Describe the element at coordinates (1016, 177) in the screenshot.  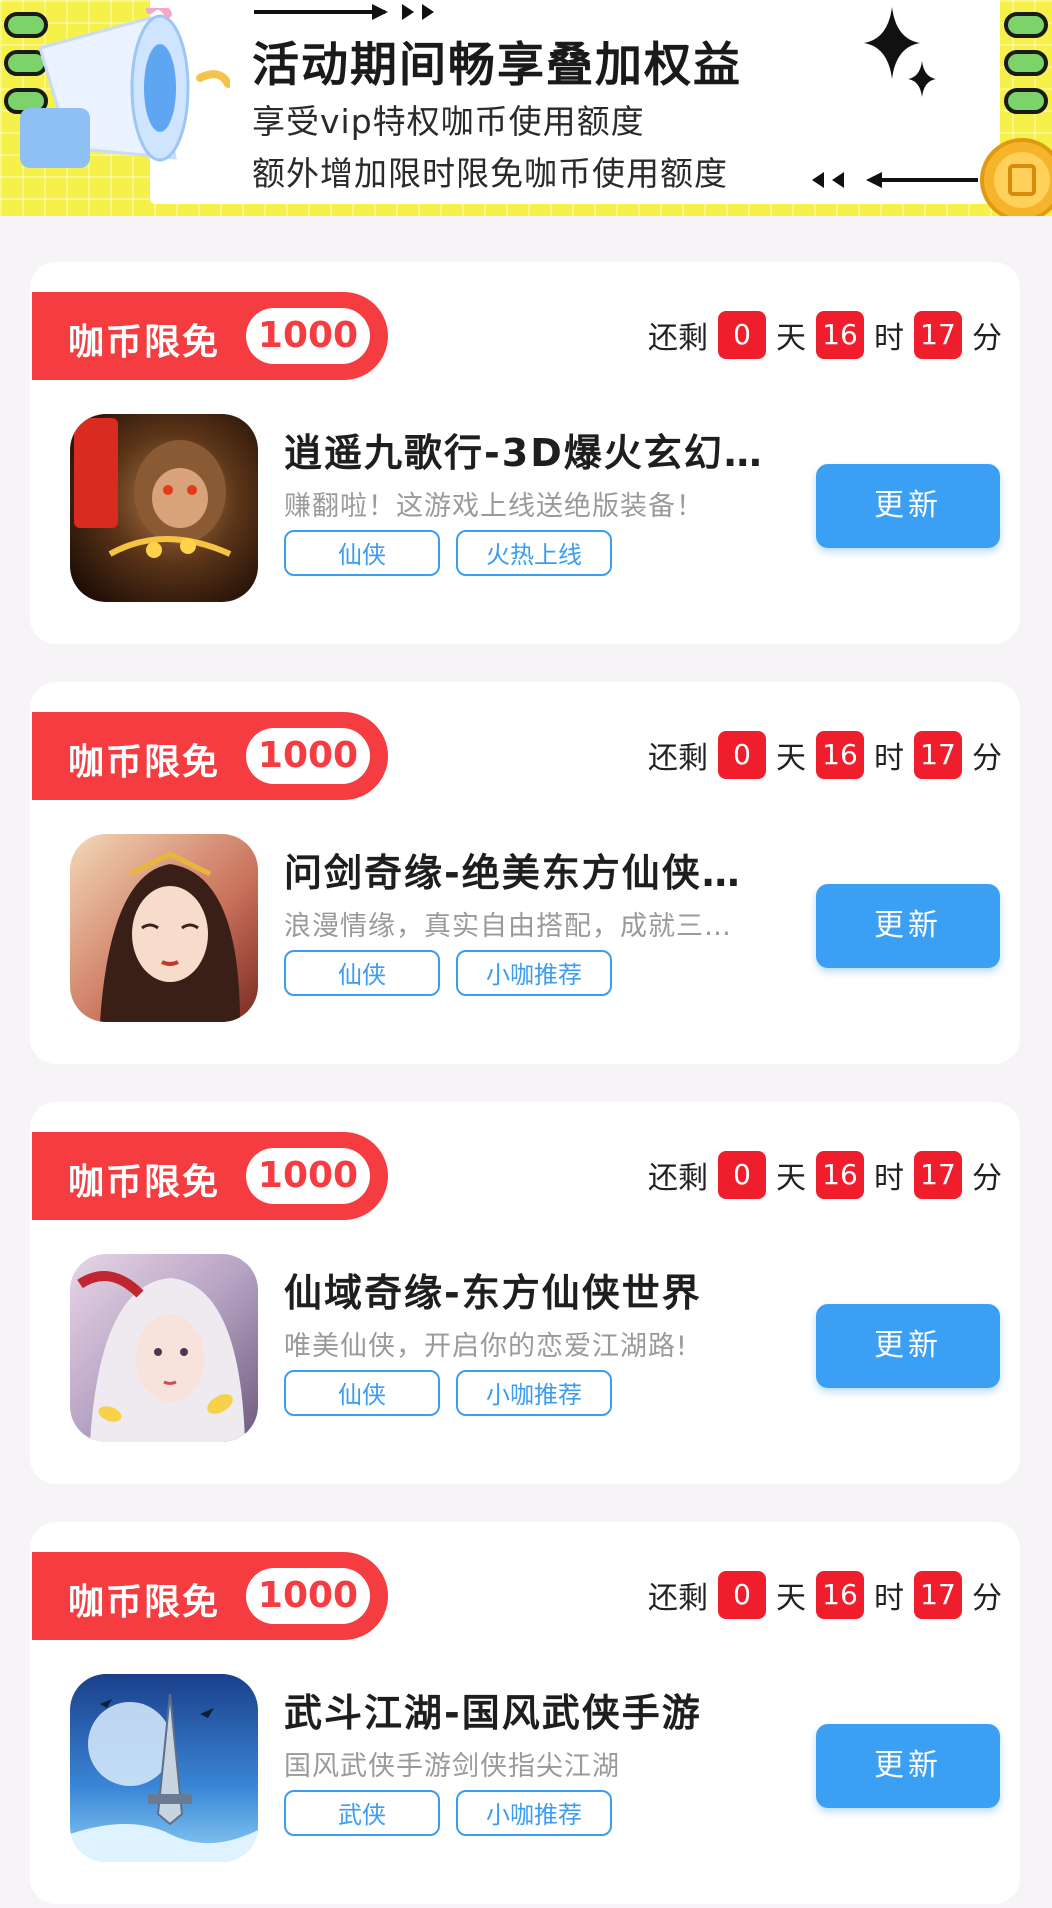
I see `coin-icon` at that location.